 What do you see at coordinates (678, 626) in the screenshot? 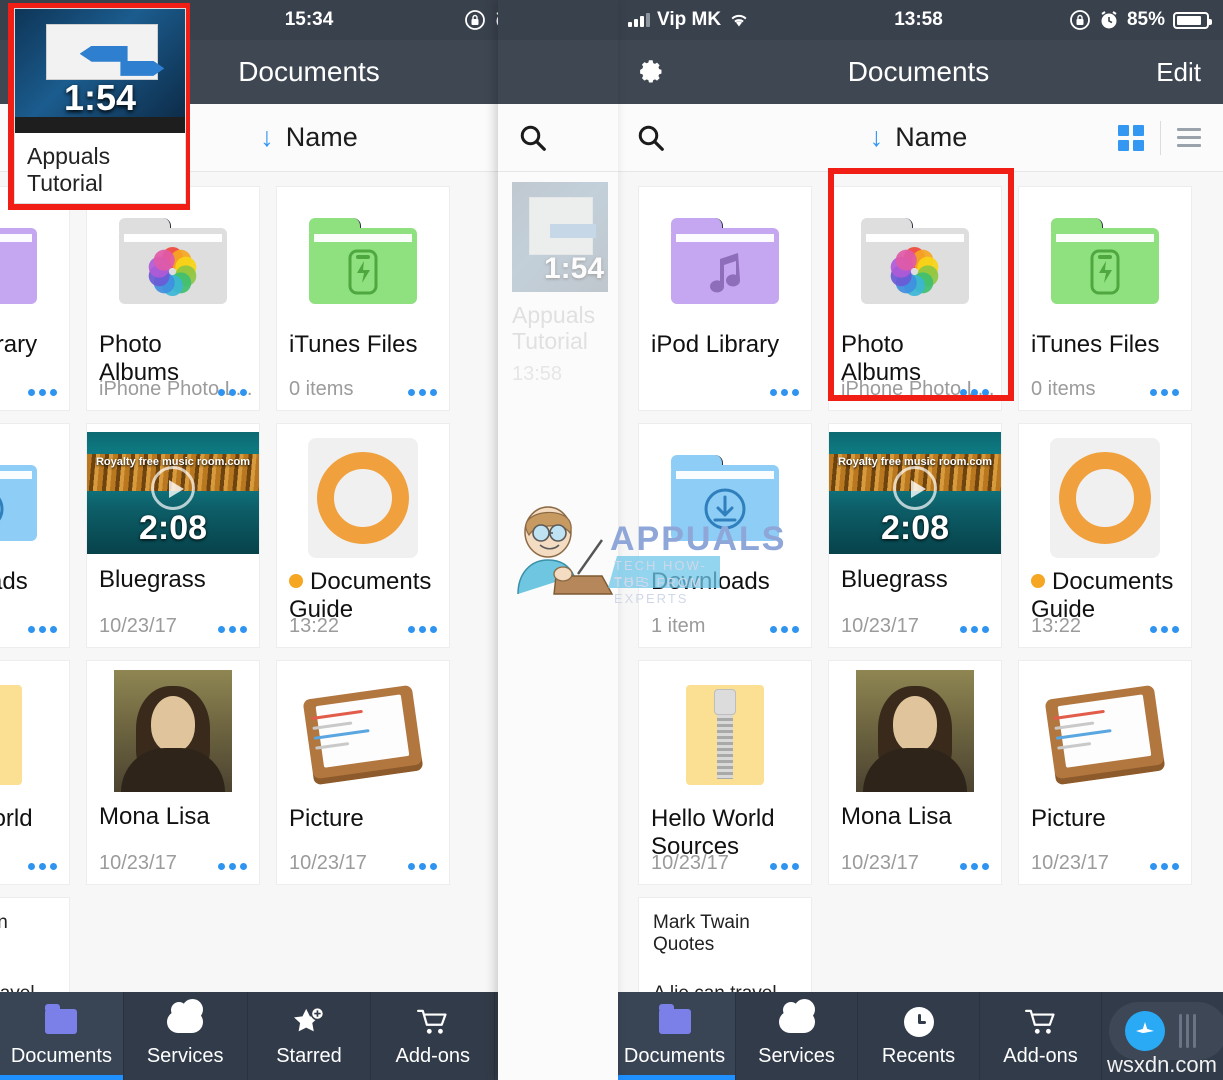
I see `file-meta: 1 item` at bounding box center [678, 626].